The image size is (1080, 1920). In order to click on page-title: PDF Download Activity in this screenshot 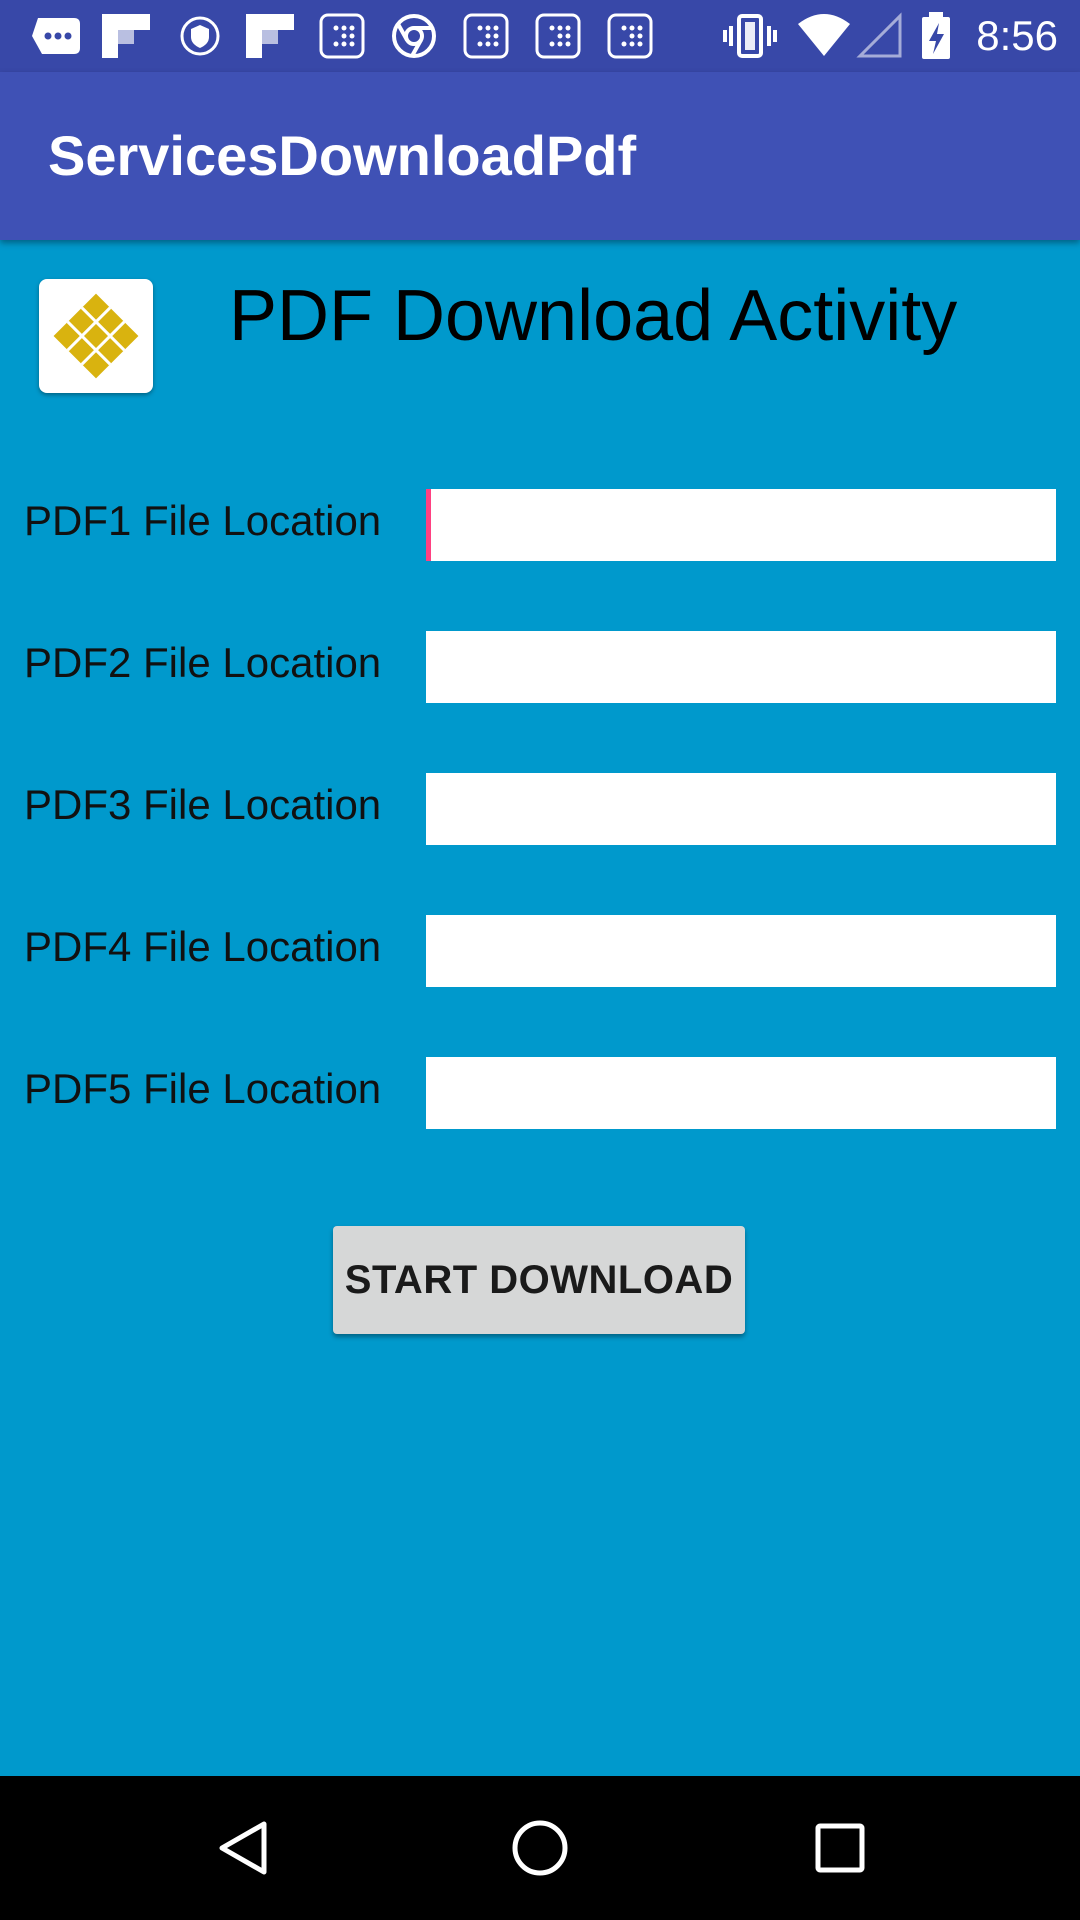, I will do `click(593, 316)`.